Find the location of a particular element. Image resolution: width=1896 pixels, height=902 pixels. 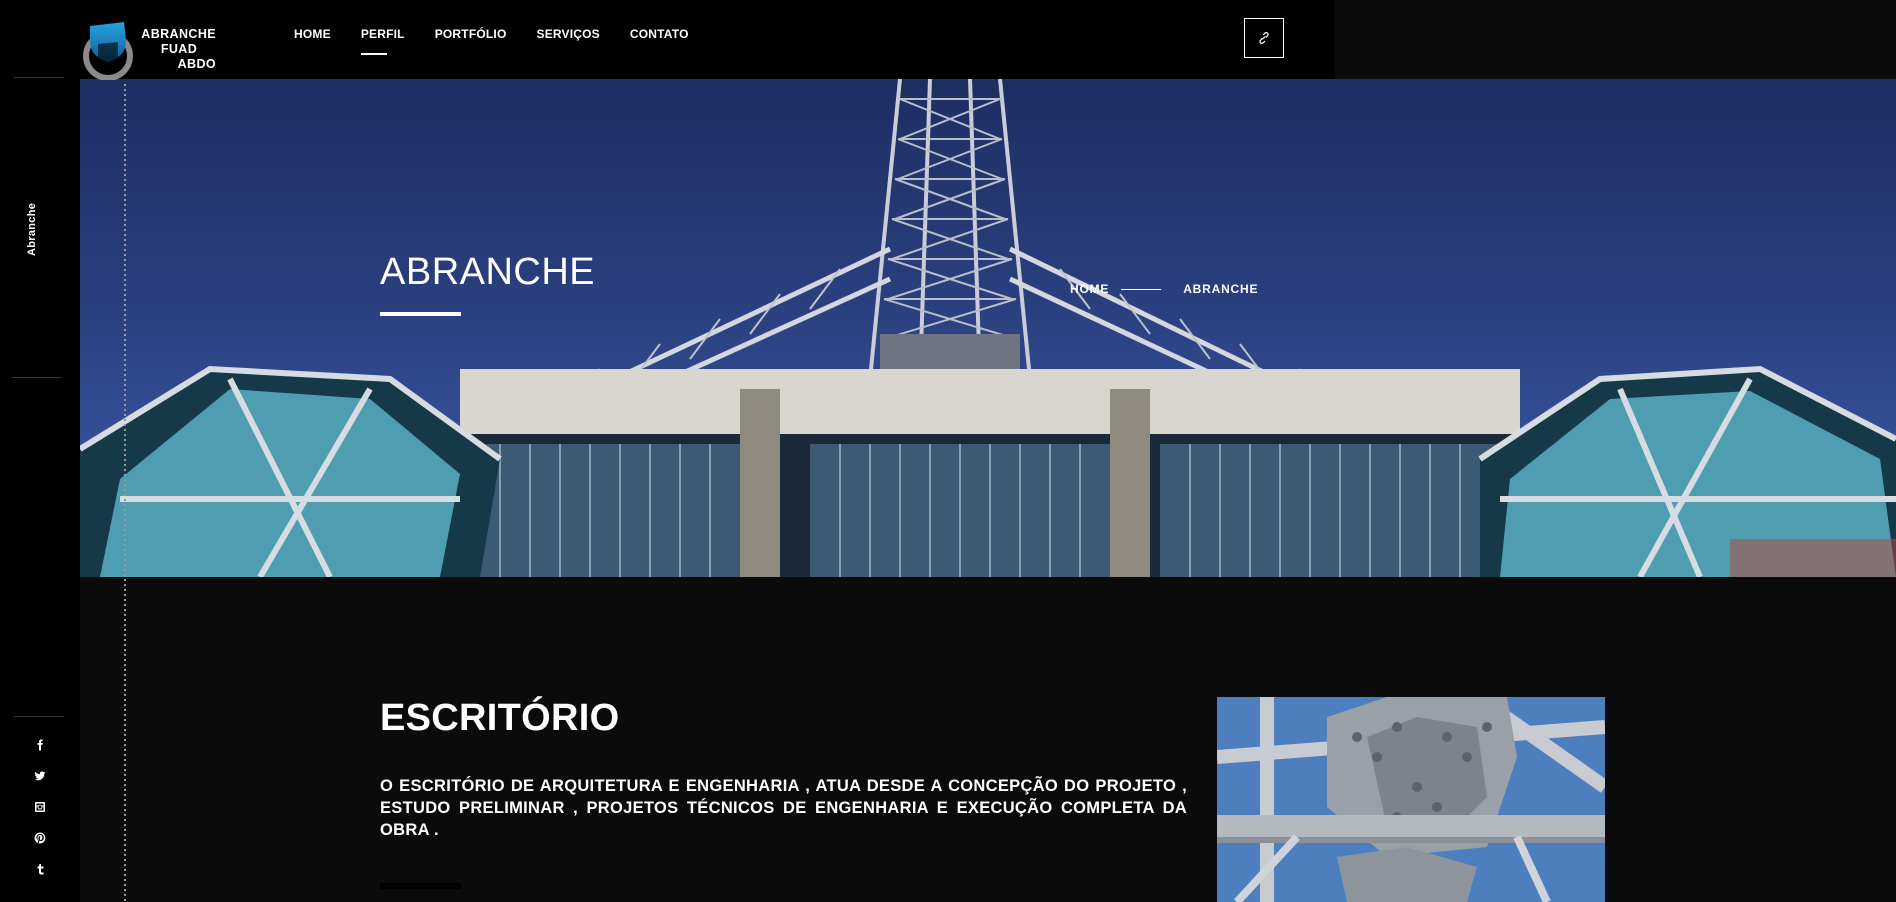

logo-line: ABRANCHE is located at coordinates (178, 34).